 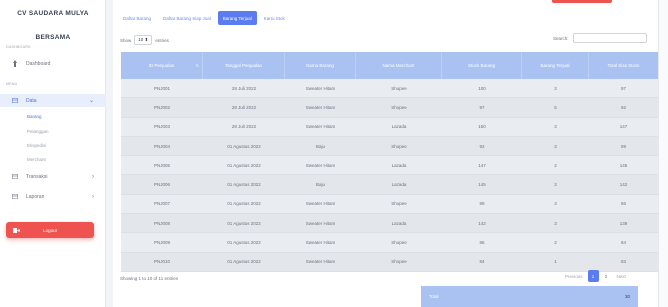 I want to click on table-cell: 5, so click(x=555, y=107).